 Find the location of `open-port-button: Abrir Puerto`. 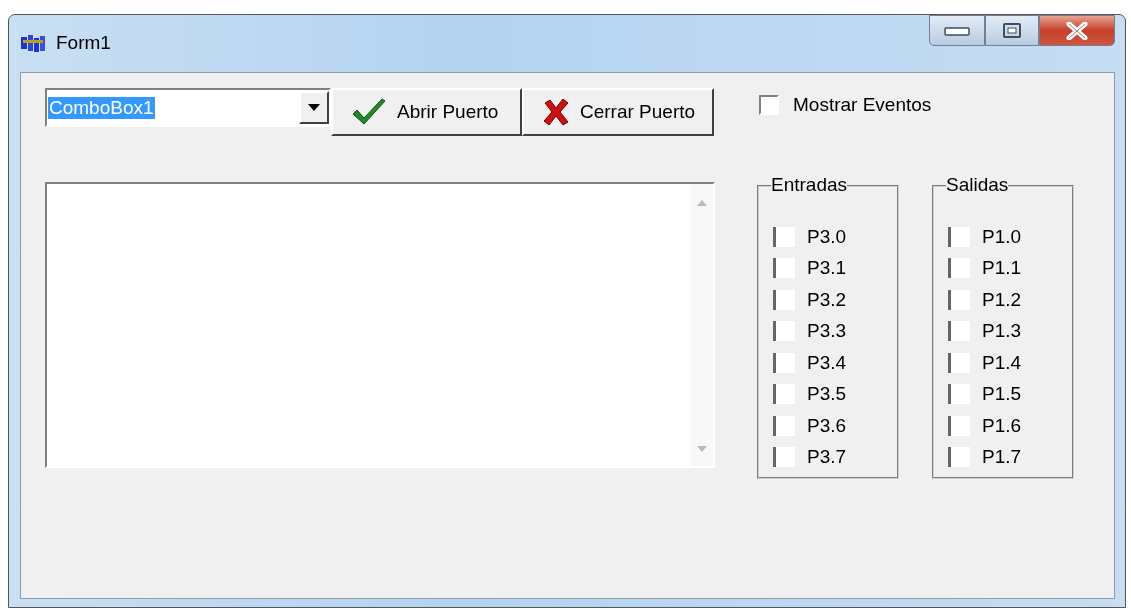

open-port-button: Abrir Puerto is located at coordinates (426, 112).